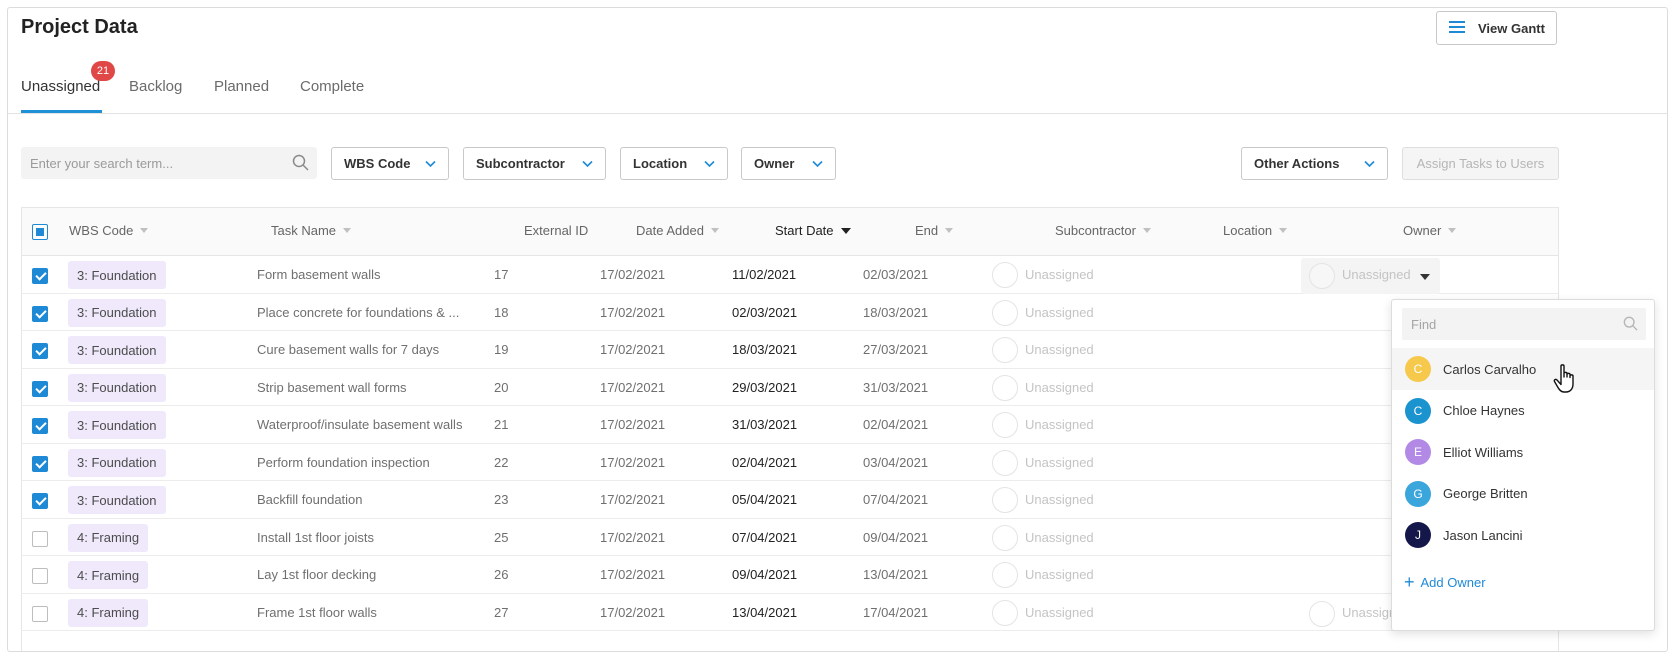 This screenshot has height=656, width=1676. I want to click on column-header-subcontractor: Subcontractor, so click(1103, 230).